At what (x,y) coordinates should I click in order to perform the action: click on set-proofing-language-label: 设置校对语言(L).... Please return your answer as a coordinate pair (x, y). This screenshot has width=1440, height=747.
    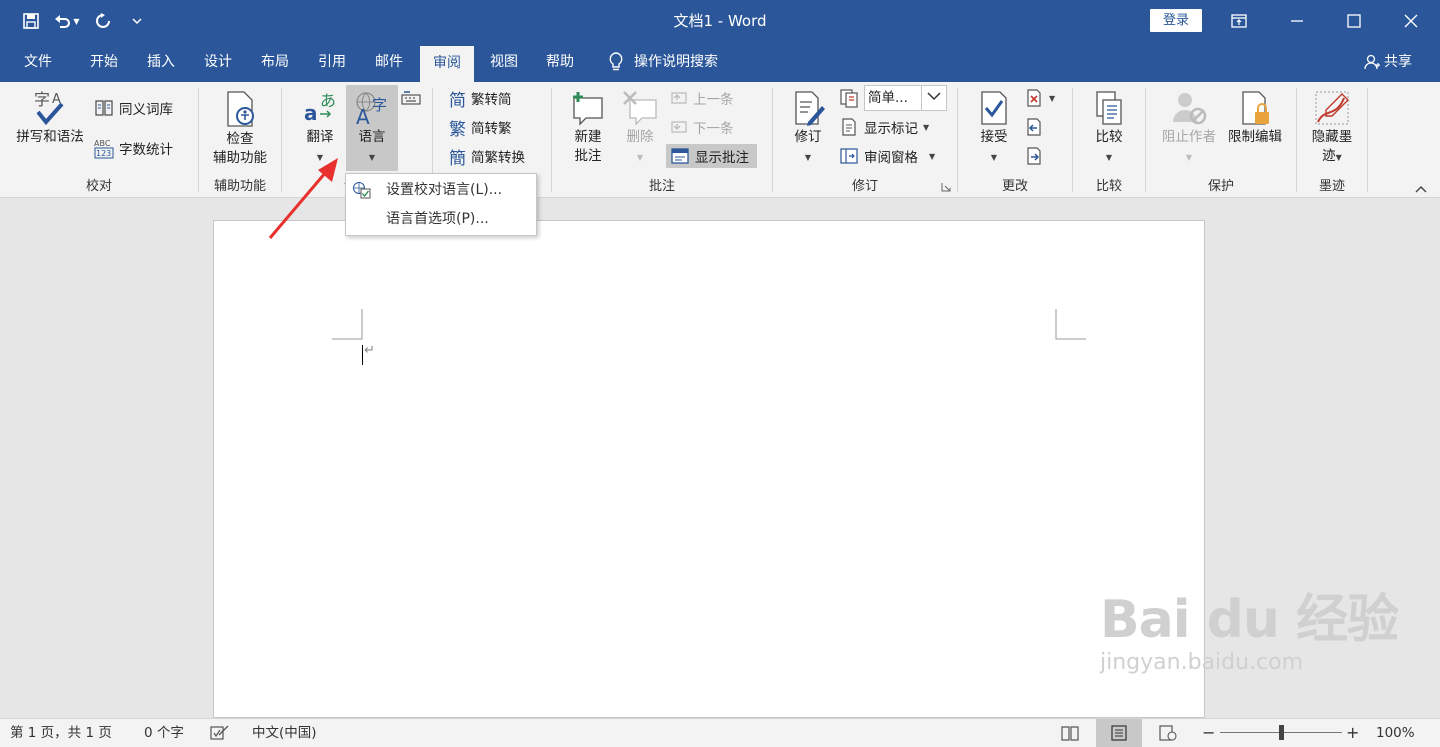
    Looking at the image, I should click on (444, 190).